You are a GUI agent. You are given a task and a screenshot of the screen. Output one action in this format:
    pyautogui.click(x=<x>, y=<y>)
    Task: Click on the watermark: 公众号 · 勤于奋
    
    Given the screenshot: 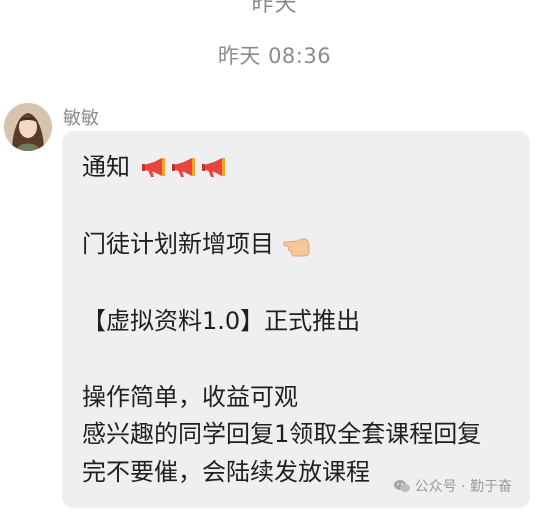 What is the action you would take?
    pyautogui.click(x=452, y=486)
    